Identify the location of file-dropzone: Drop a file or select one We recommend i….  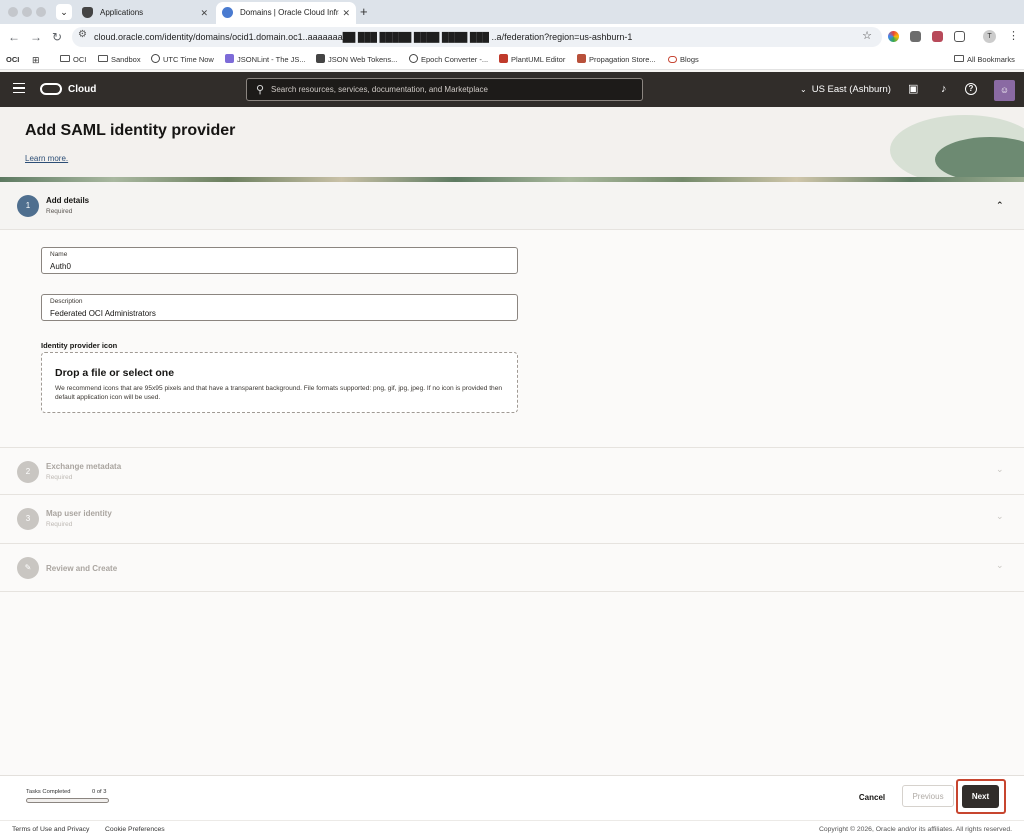
(279, 382).